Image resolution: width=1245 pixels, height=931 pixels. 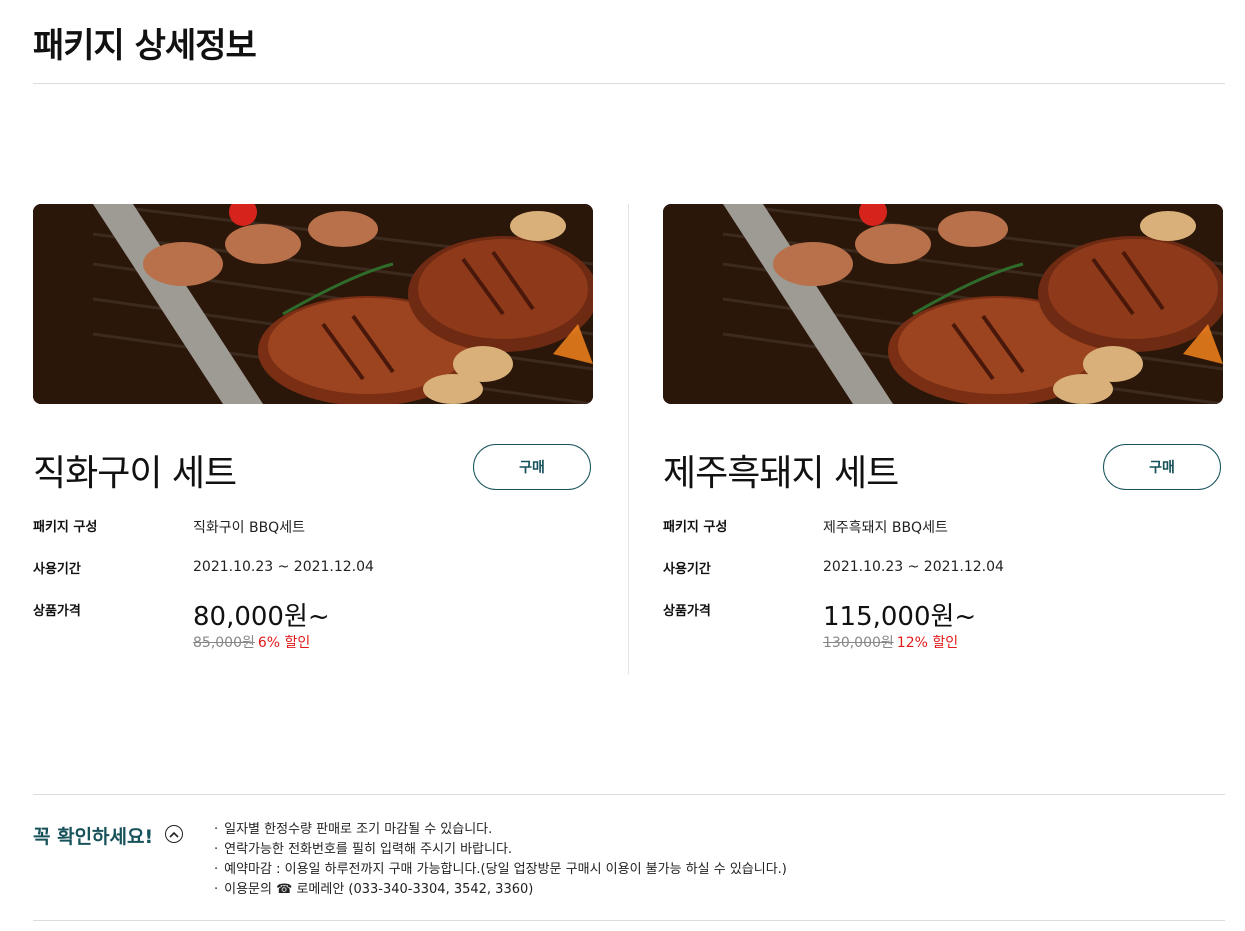 What do you see at coordinates (900, 617) in the screenshot?
I see `sale-price: 115,000원~` at bounding box center [900, 617].